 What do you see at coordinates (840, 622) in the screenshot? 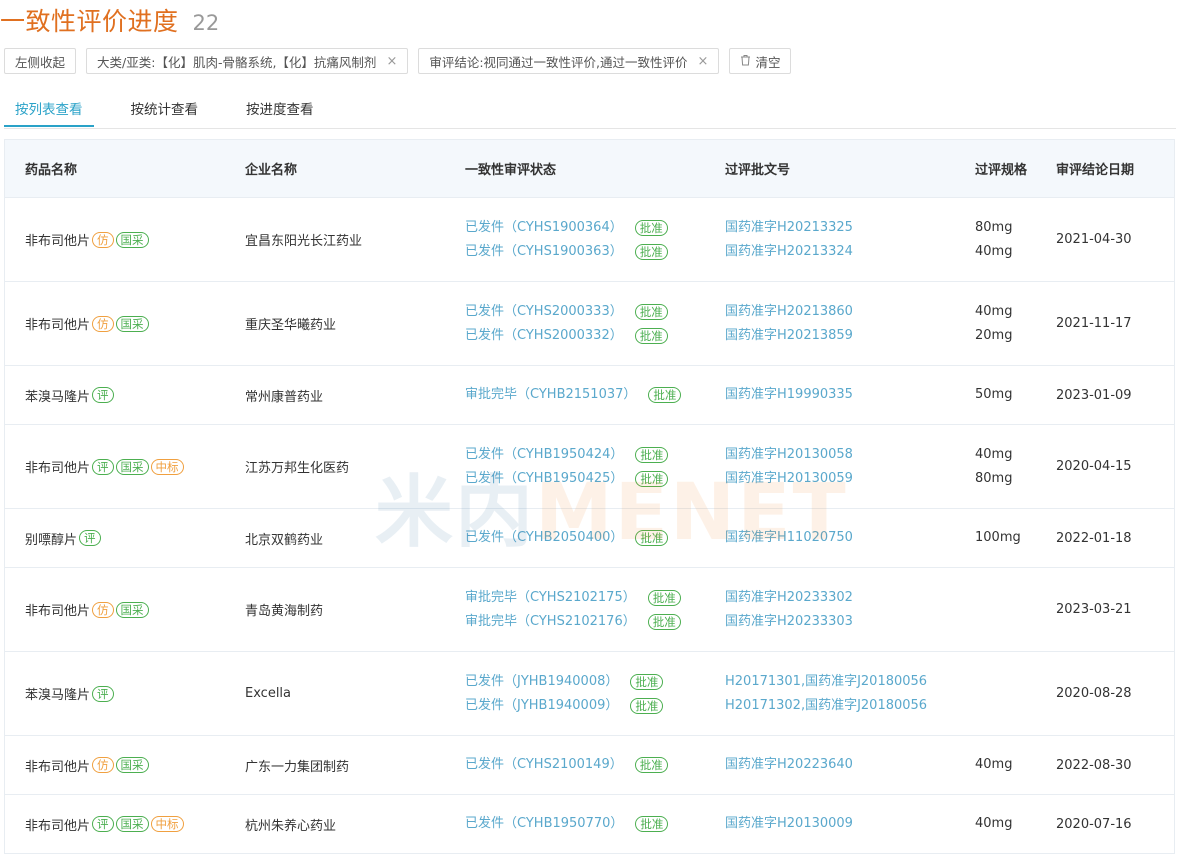
I see `approval-number-link: 国药准字H20233303` at bounding box center [840, 622].